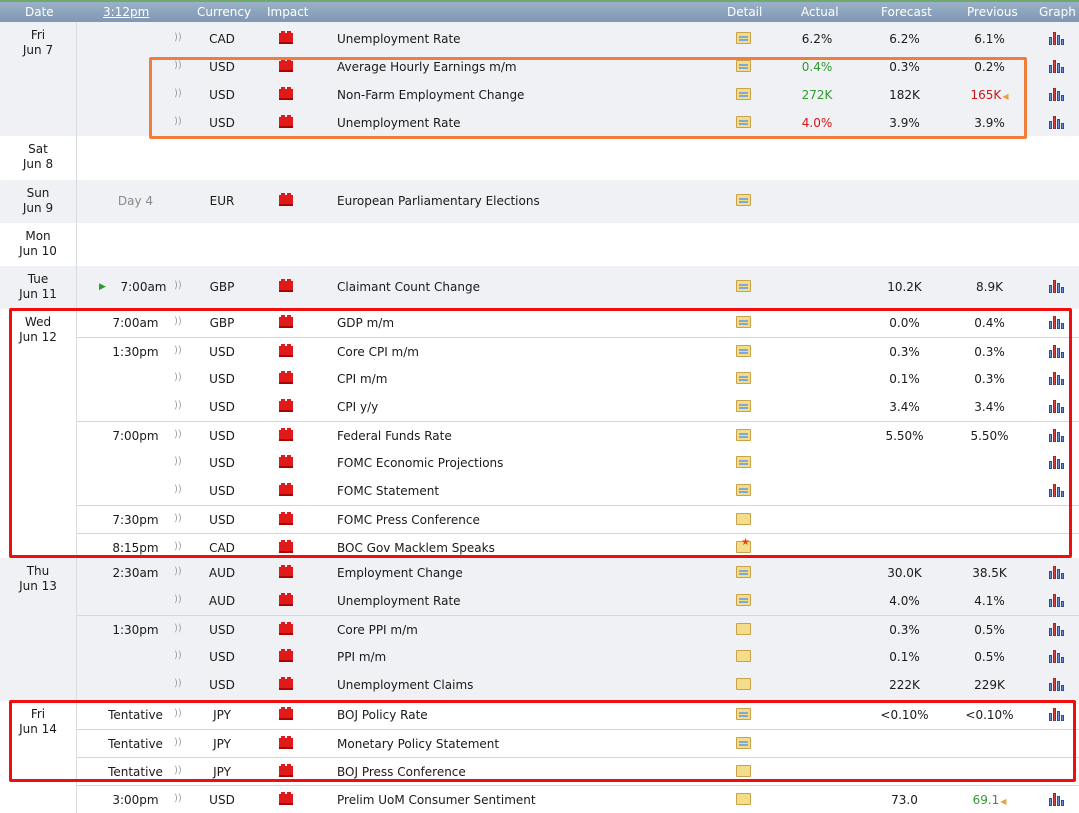 Image resolution: width=1079 pixels, height=813 pixels. Describe the element at coordinates (578, 657) in the screenshot. I see `event-row: )) USD PPI m/m 0.1% 0.5%` at that location.